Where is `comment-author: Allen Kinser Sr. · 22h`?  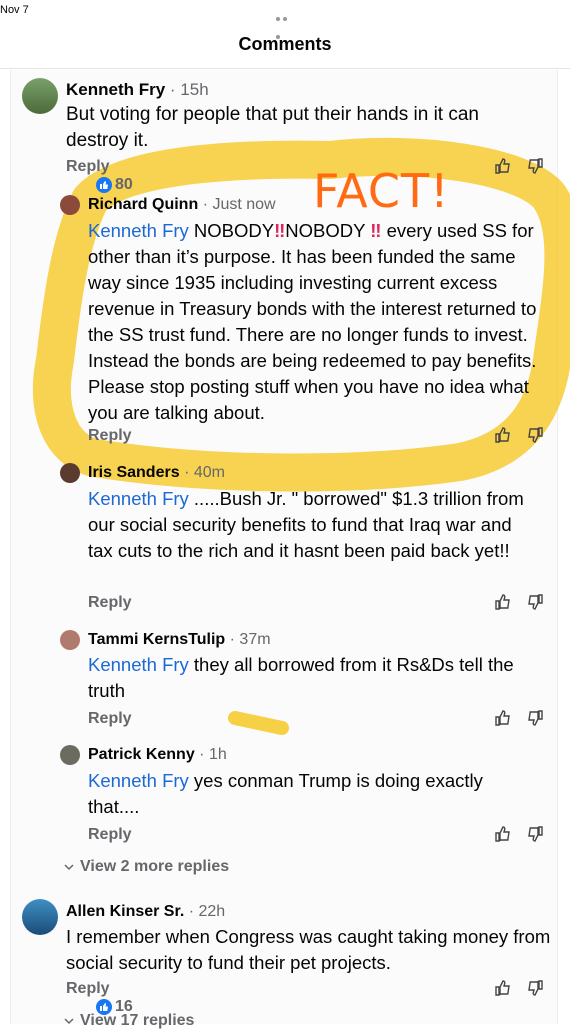
comment-author: Allen Kinser Sr. · 22h is located at coordinates (145, 912).